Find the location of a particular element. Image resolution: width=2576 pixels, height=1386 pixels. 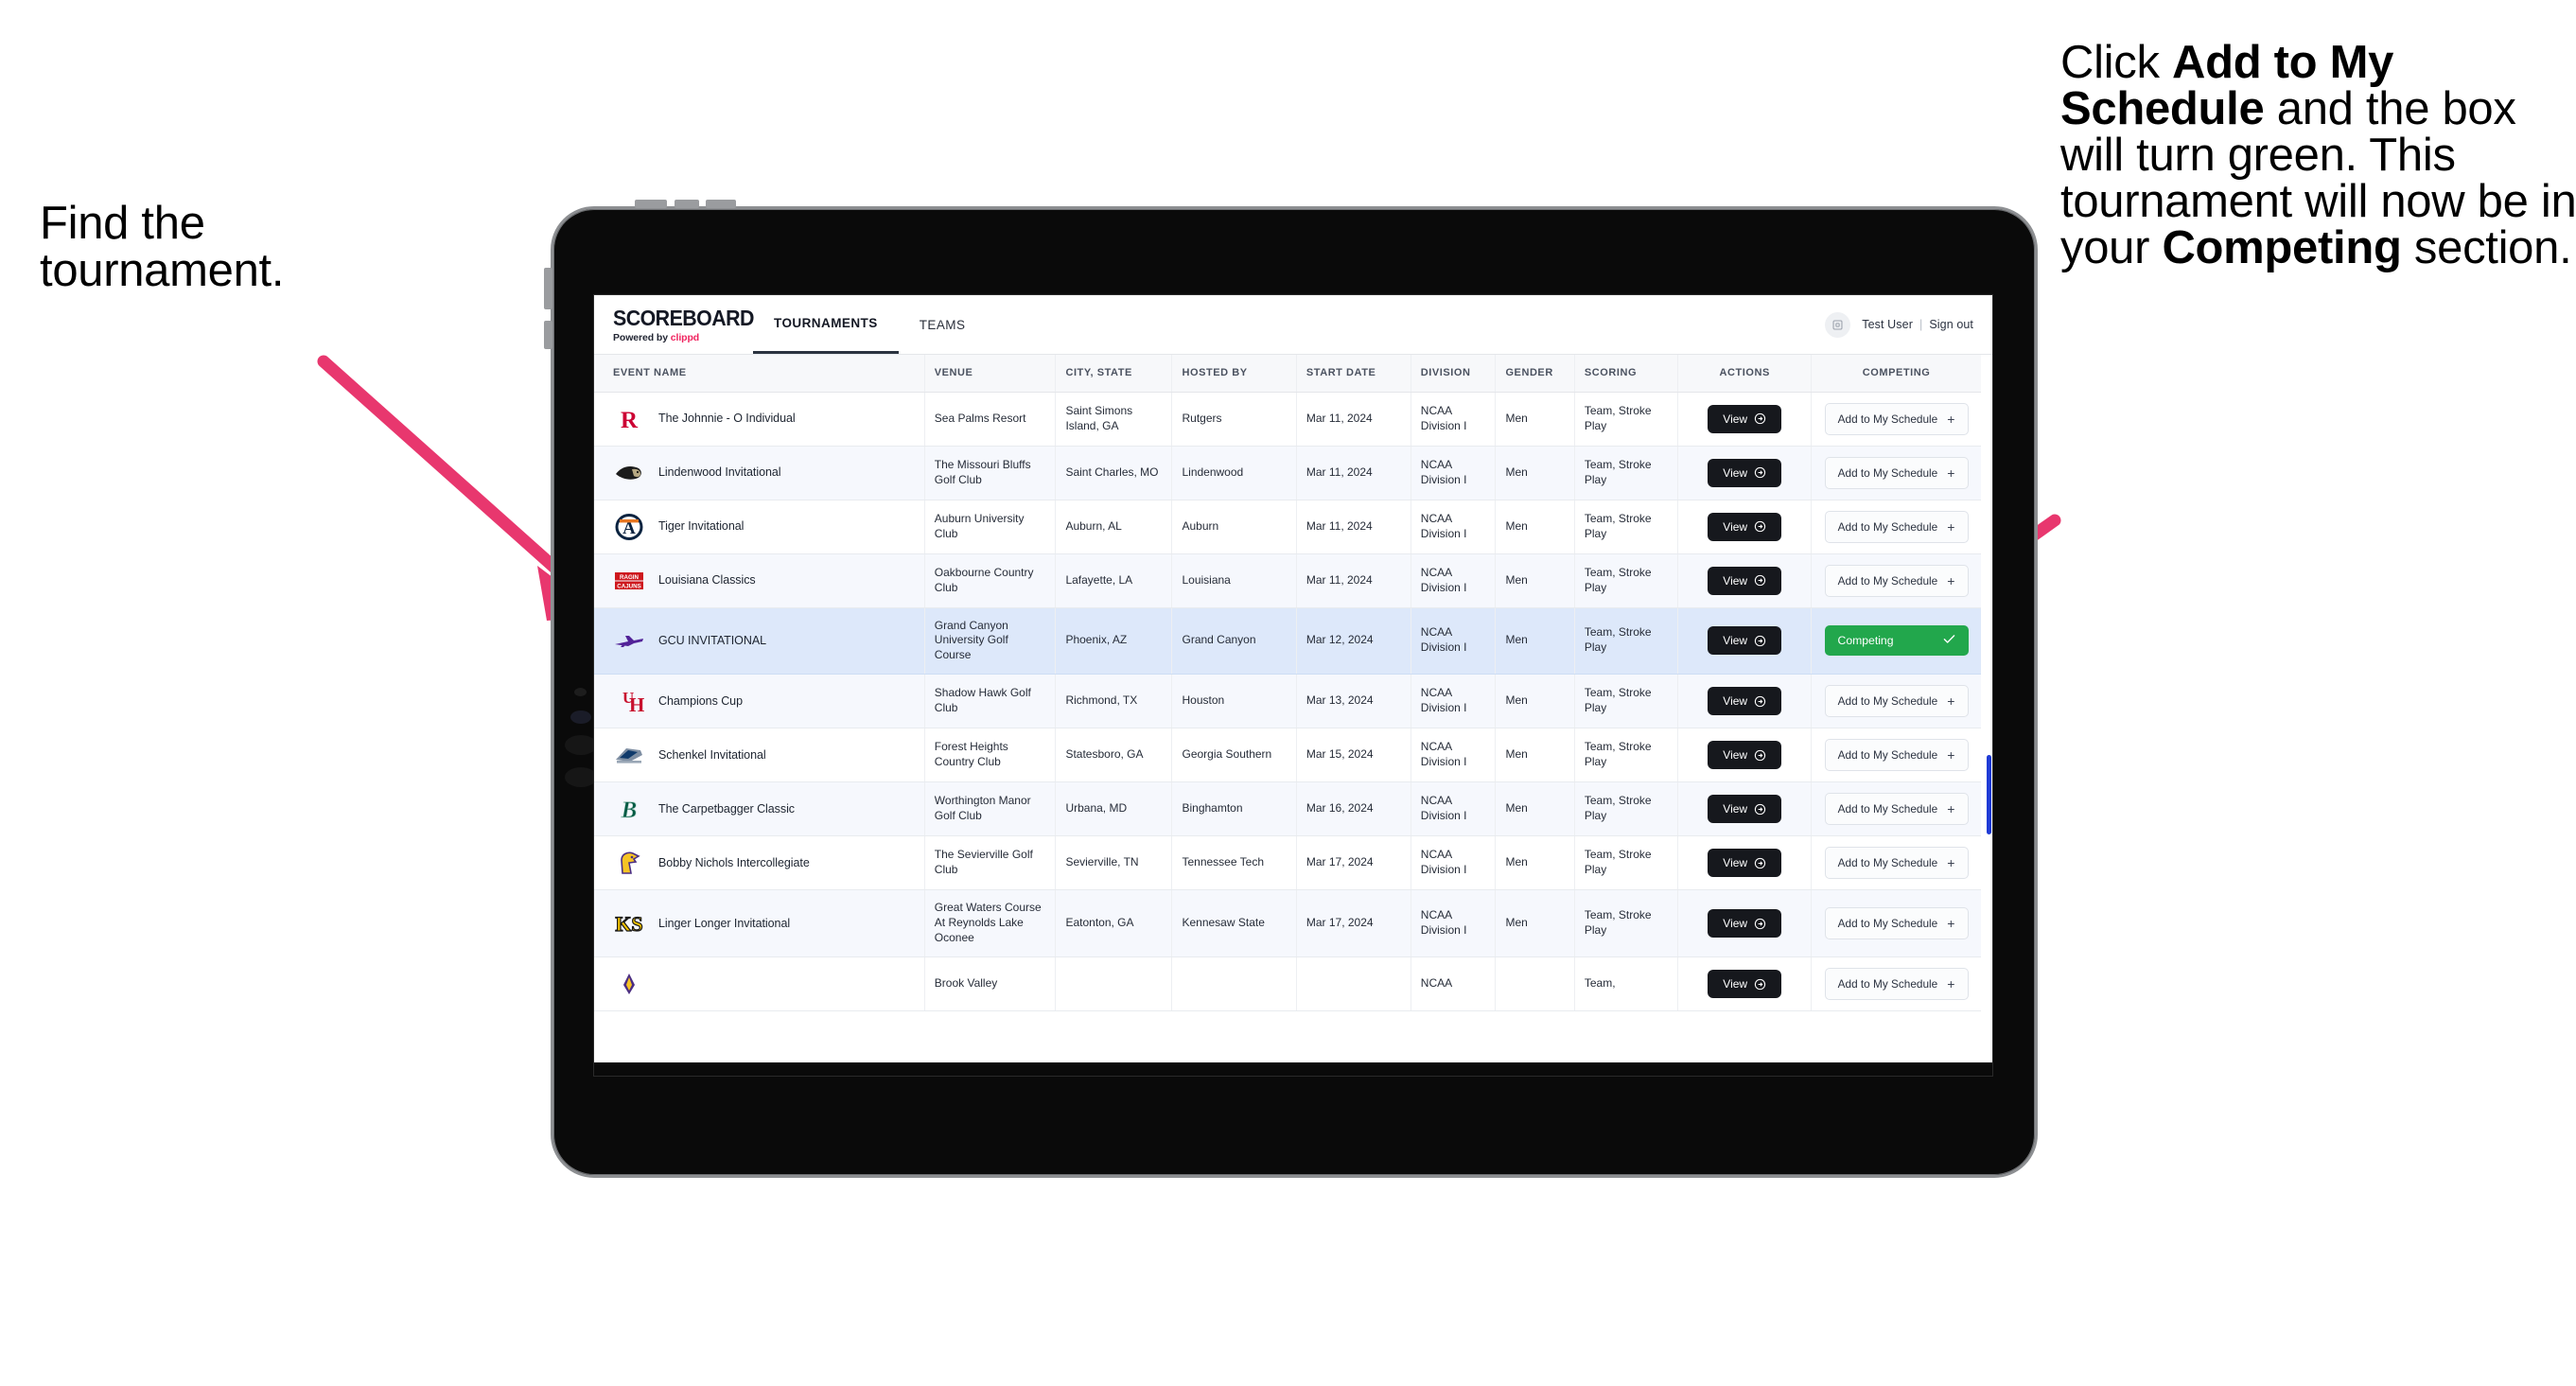

device-button-volume-down is located at coordinates (548, 335).